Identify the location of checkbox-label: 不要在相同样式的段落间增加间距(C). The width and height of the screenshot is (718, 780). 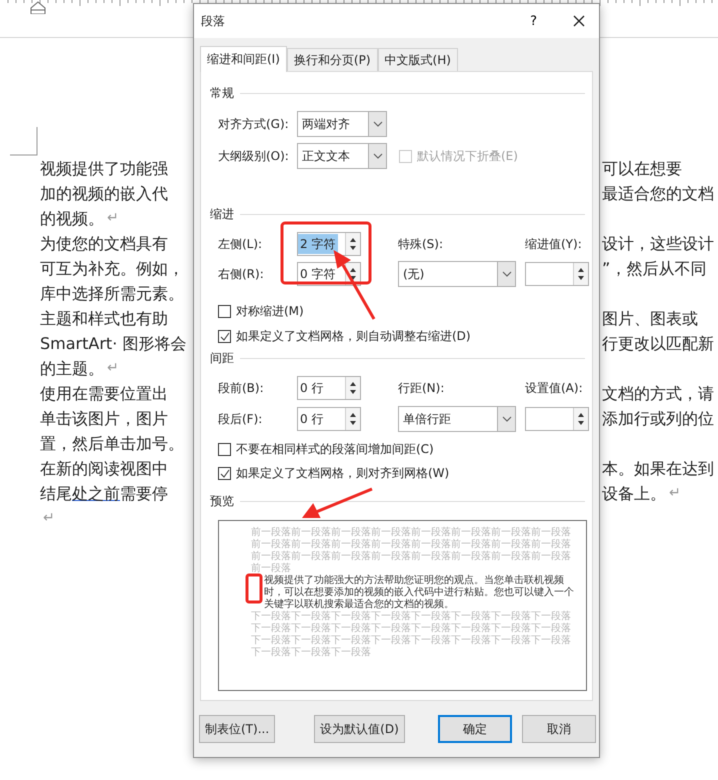
(335, 449).